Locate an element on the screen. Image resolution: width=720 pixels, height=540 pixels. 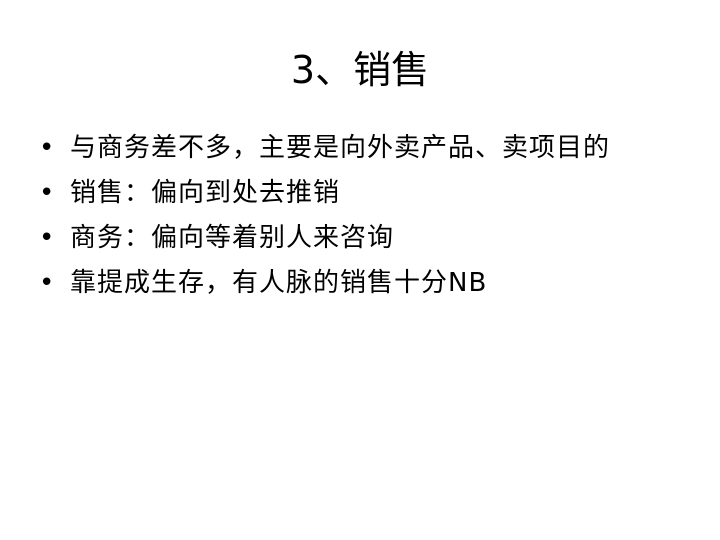
bullet-item: • 销售：偏向到处去推销 is located at coordinates (356, 193).